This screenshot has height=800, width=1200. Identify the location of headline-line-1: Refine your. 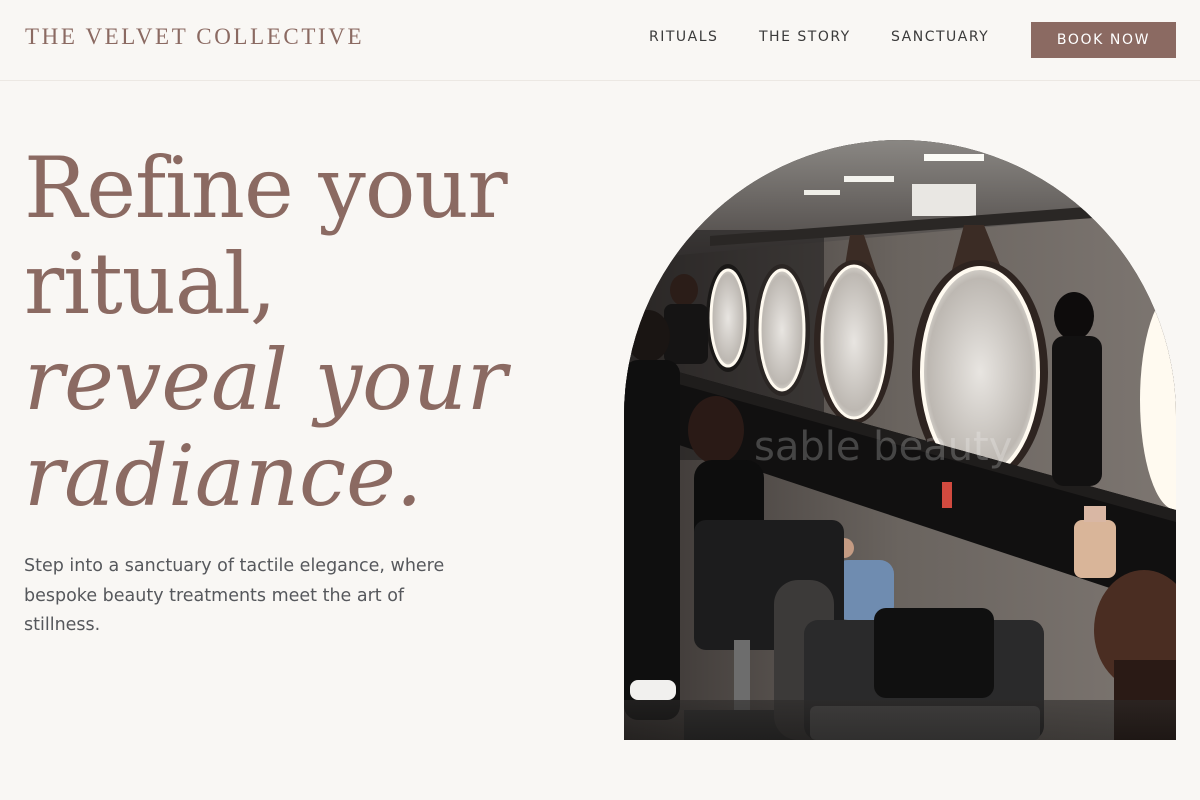
(266, 188).